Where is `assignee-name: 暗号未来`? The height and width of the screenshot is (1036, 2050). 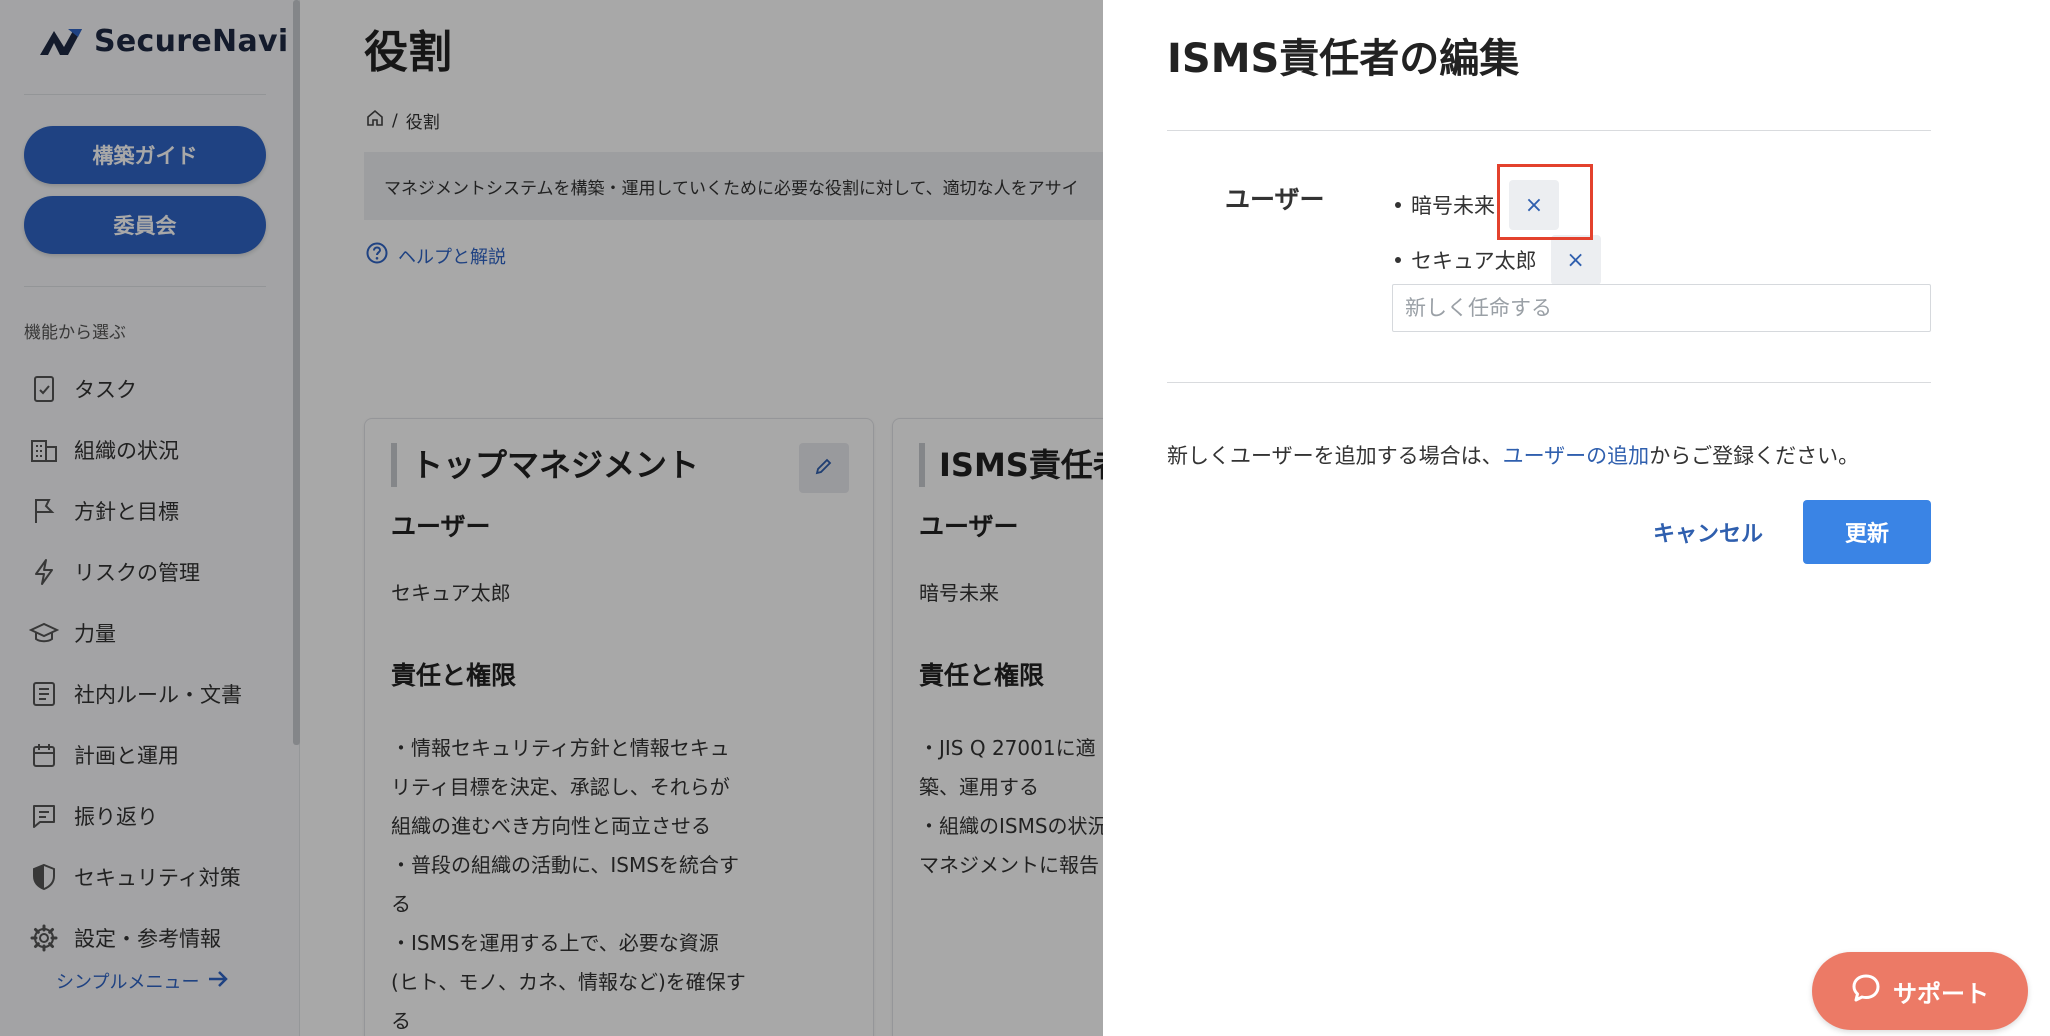
assignee-name: 暗号未来 is located at coordinates (1453, 206).